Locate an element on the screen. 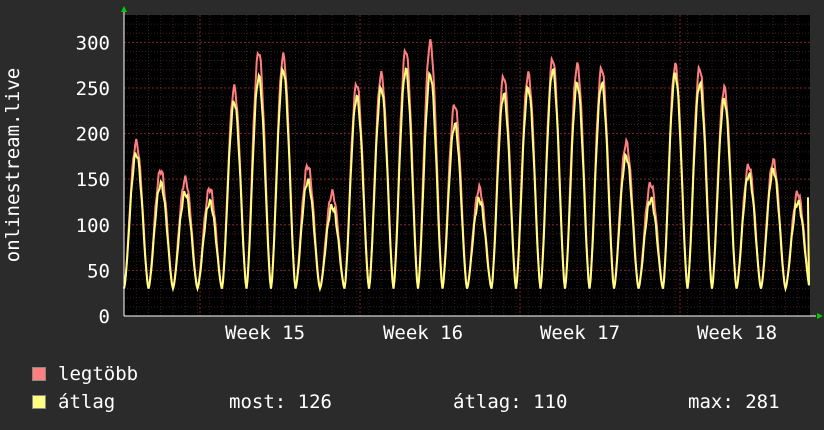  legend-label-avg: átlag is located at coordinates (87, 402).